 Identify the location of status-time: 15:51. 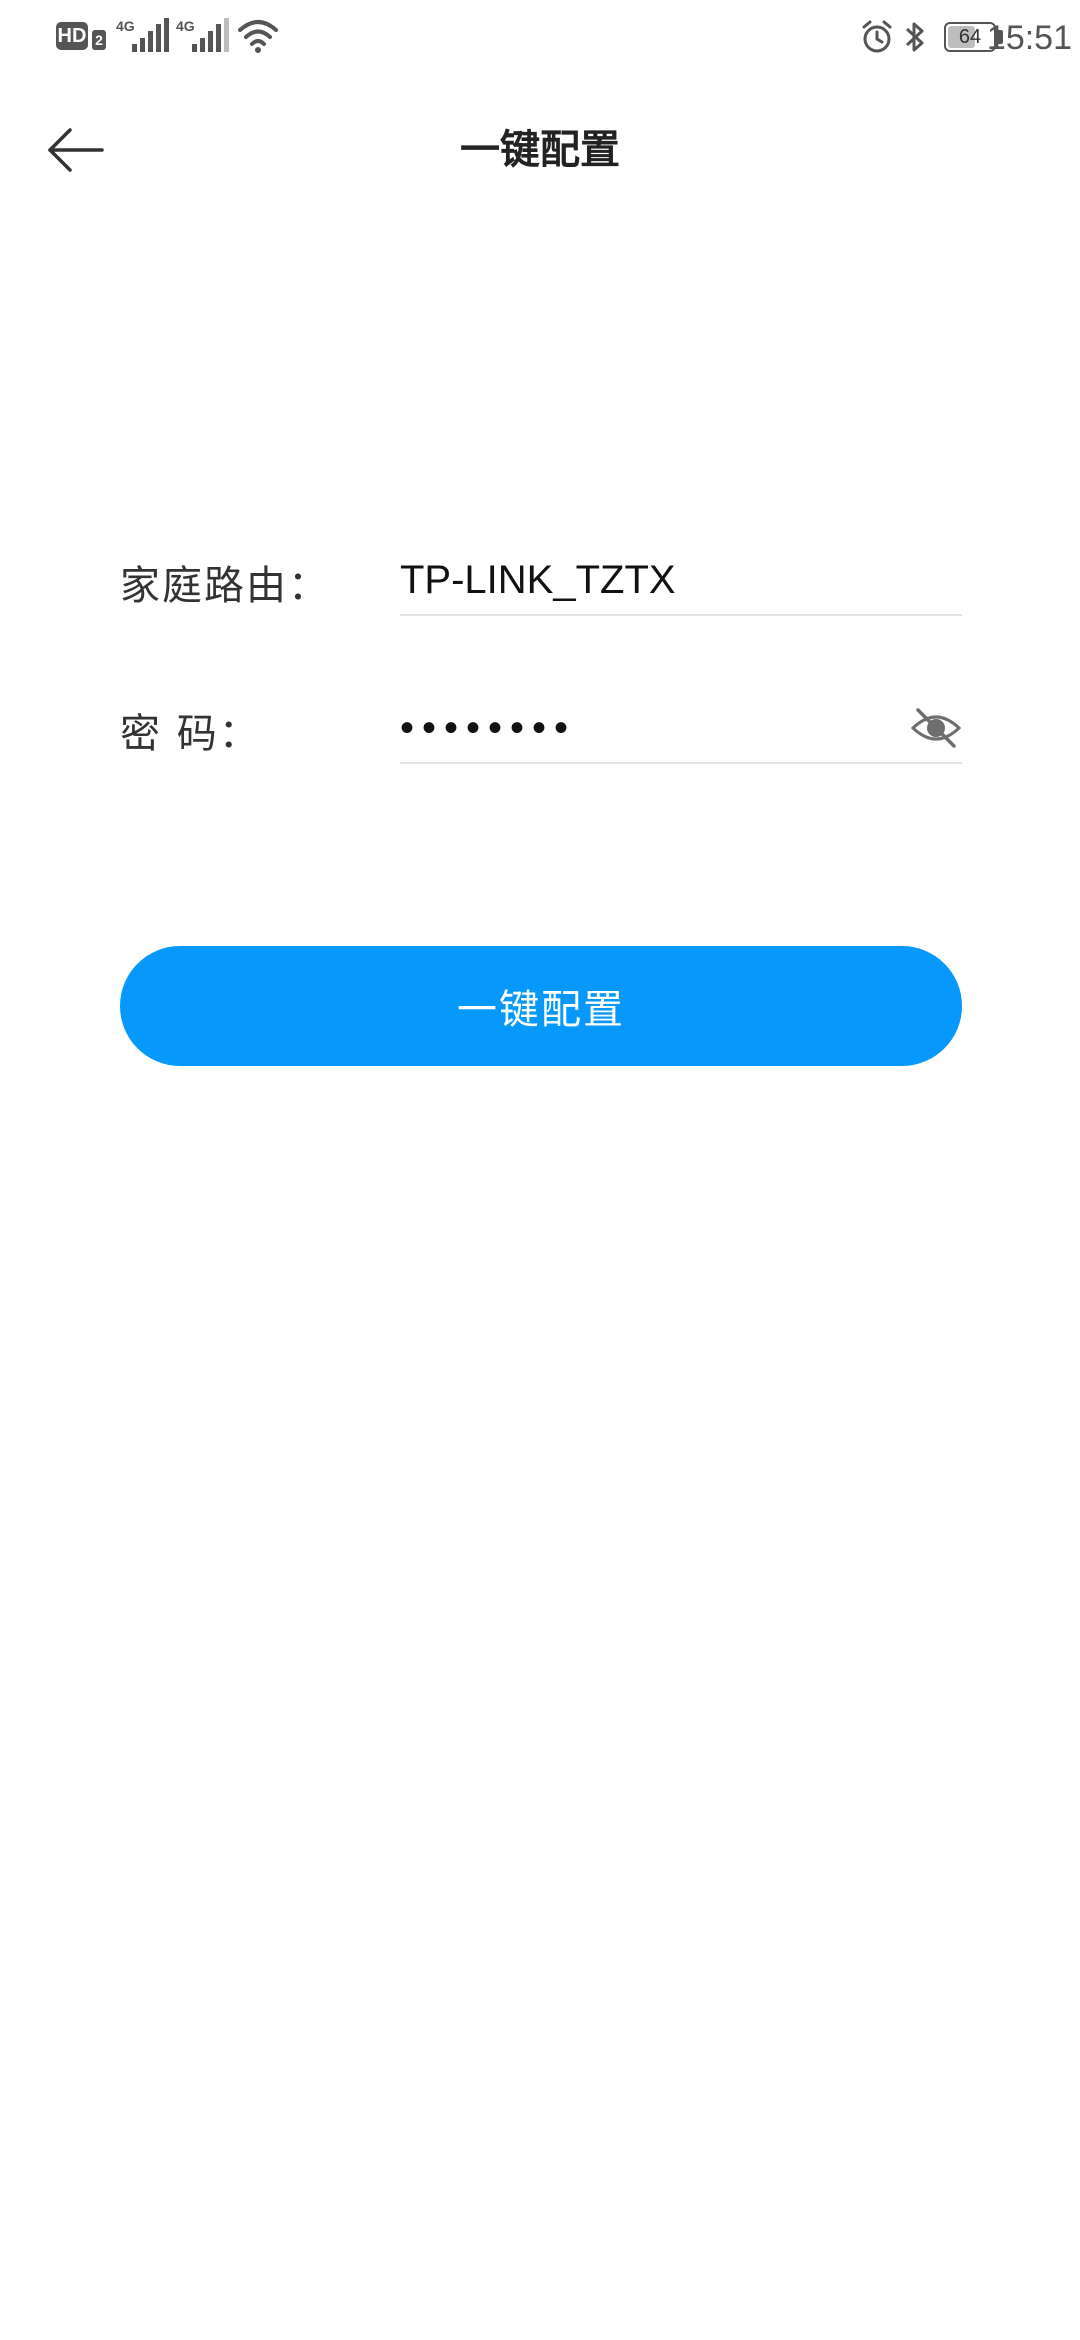
(1029, 38).